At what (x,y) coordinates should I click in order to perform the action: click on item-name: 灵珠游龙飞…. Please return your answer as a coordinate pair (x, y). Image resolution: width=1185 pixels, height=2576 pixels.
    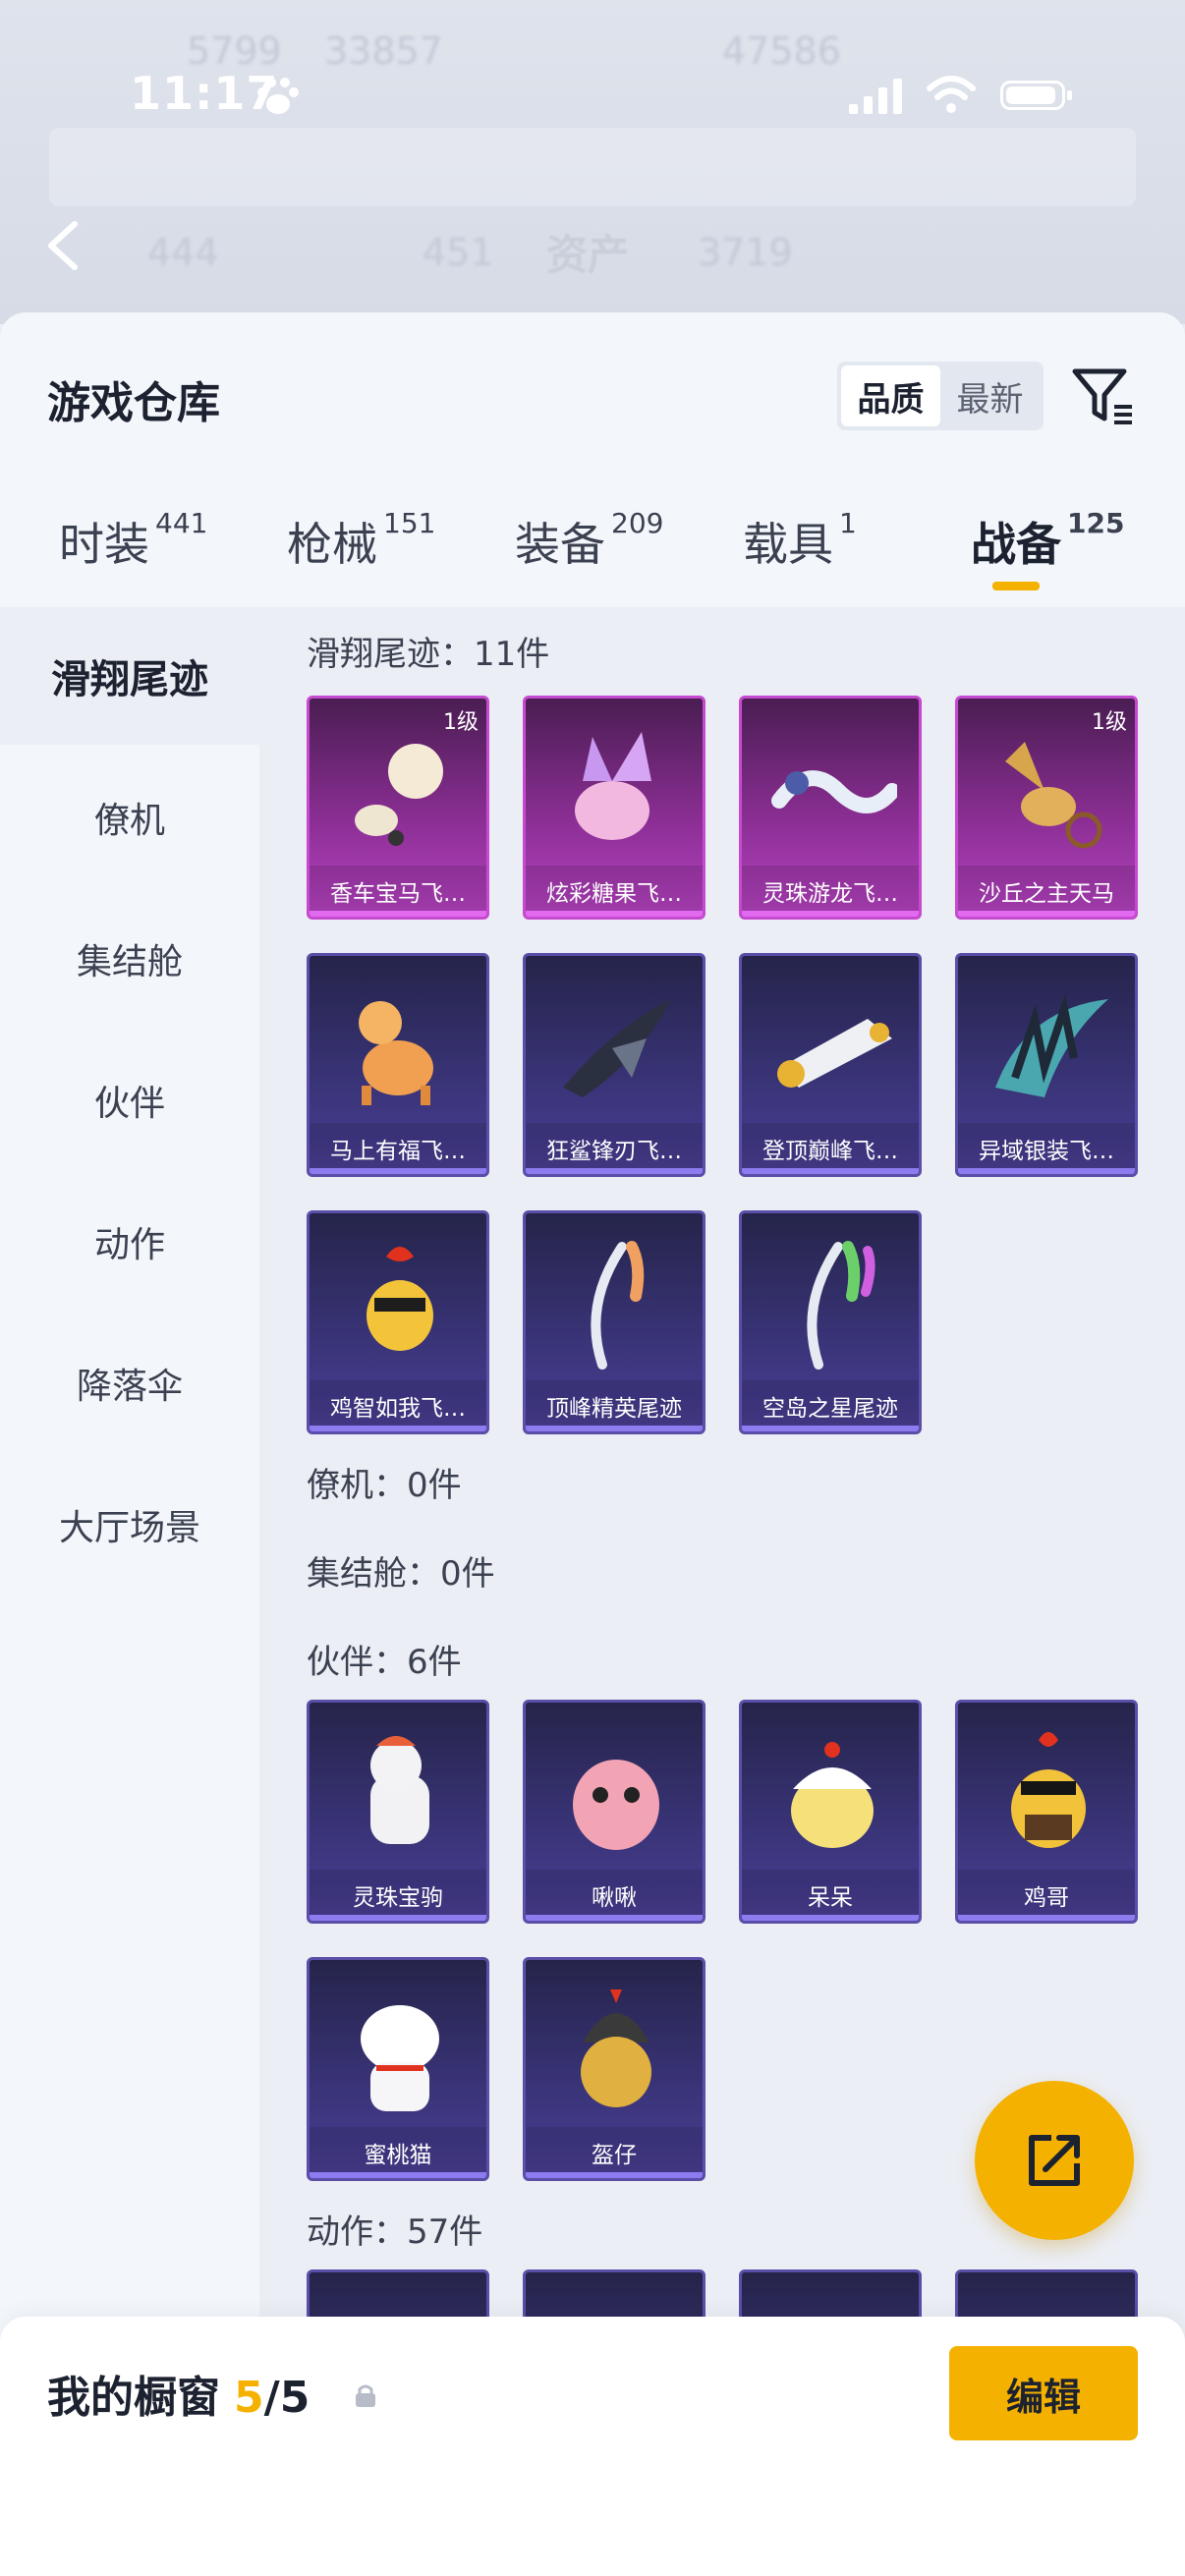
    Looking at the image, I should click on (831, 891).